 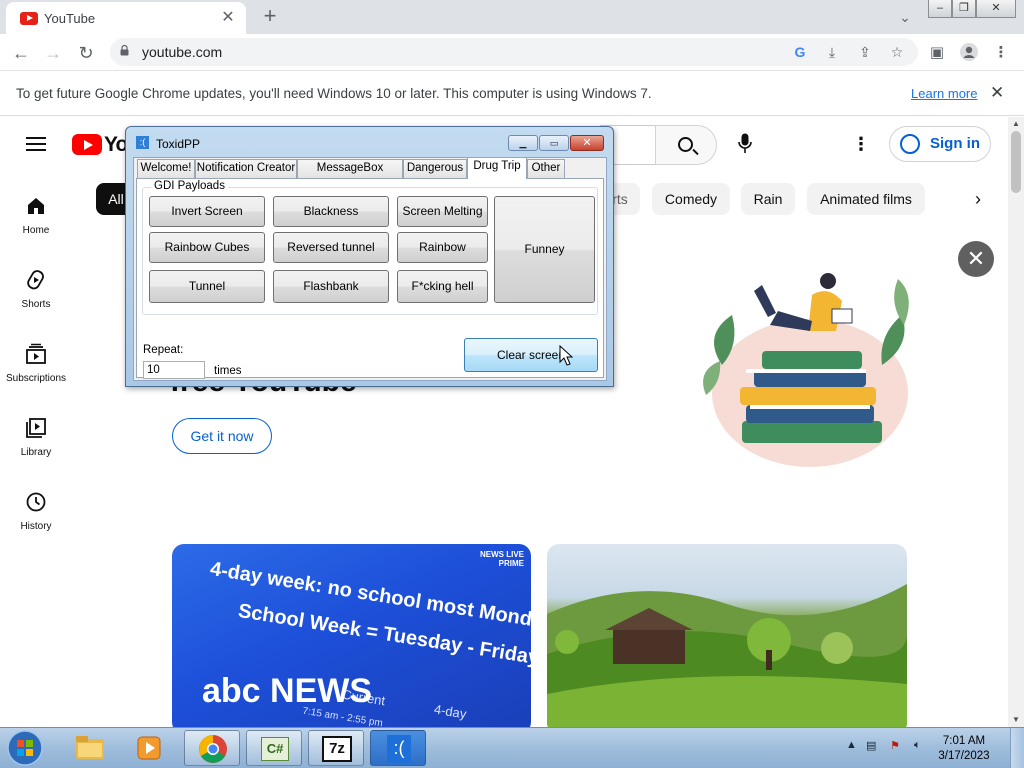 I want to click on tab-messagebox-creator: MessageBox Creator, so click(x=350, y=175).